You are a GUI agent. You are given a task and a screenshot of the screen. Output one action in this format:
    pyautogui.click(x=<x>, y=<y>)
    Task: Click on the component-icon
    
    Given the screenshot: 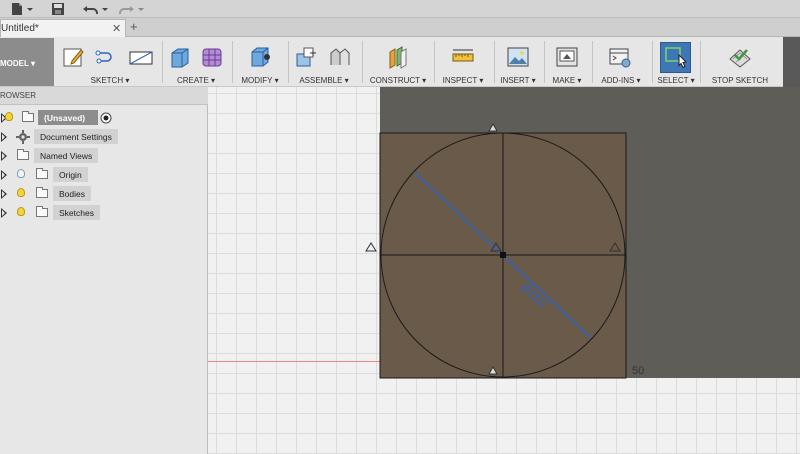 What is the action you would take?
    pyautogui.click(x=28, y=116)
    